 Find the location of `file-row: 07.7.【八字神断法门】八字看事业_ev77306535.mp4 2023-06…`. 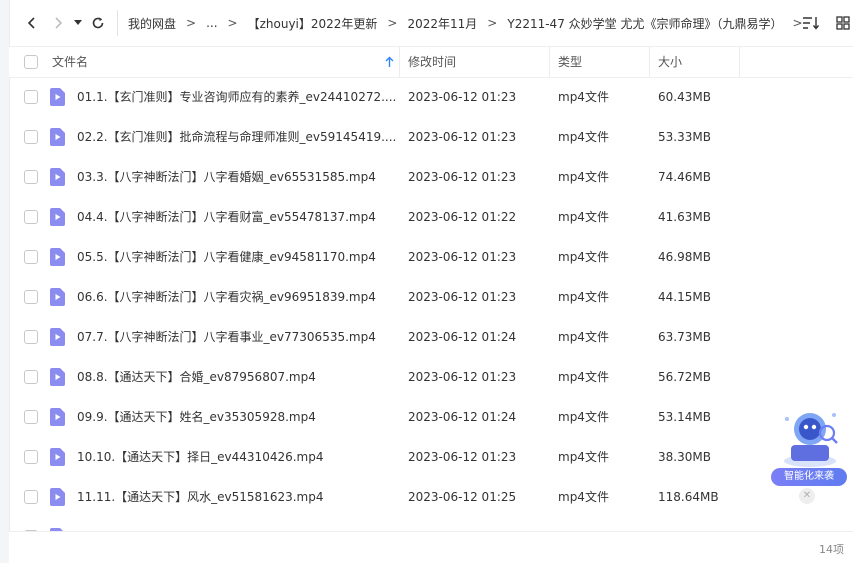

file-row: 07.7.【八字神断法门】八字看事业_ev77306535.mp4 2023-06… is located at coordinates (431, 337).